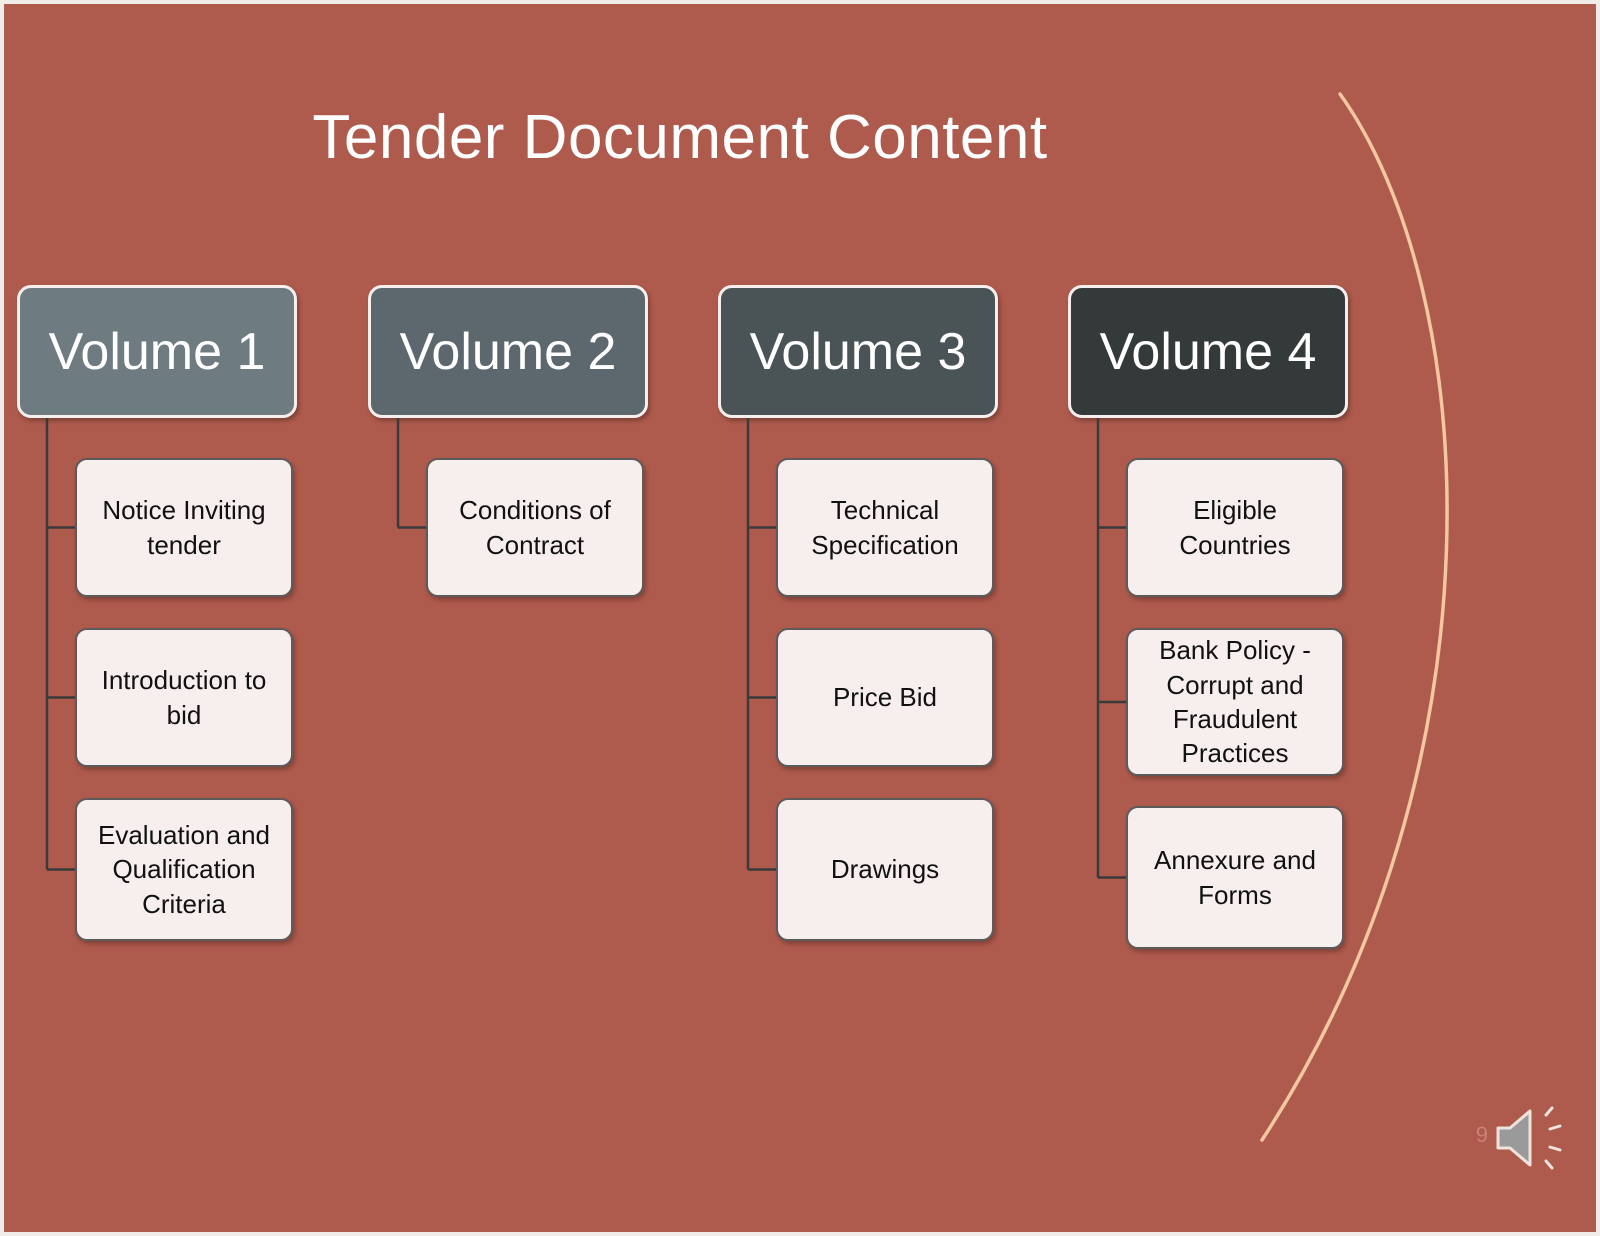  What do you see at coordinates (184, 527) in the screenshot?
I see `volume-item-box: Notice Inviting tender` at bounding box center [184, 527].